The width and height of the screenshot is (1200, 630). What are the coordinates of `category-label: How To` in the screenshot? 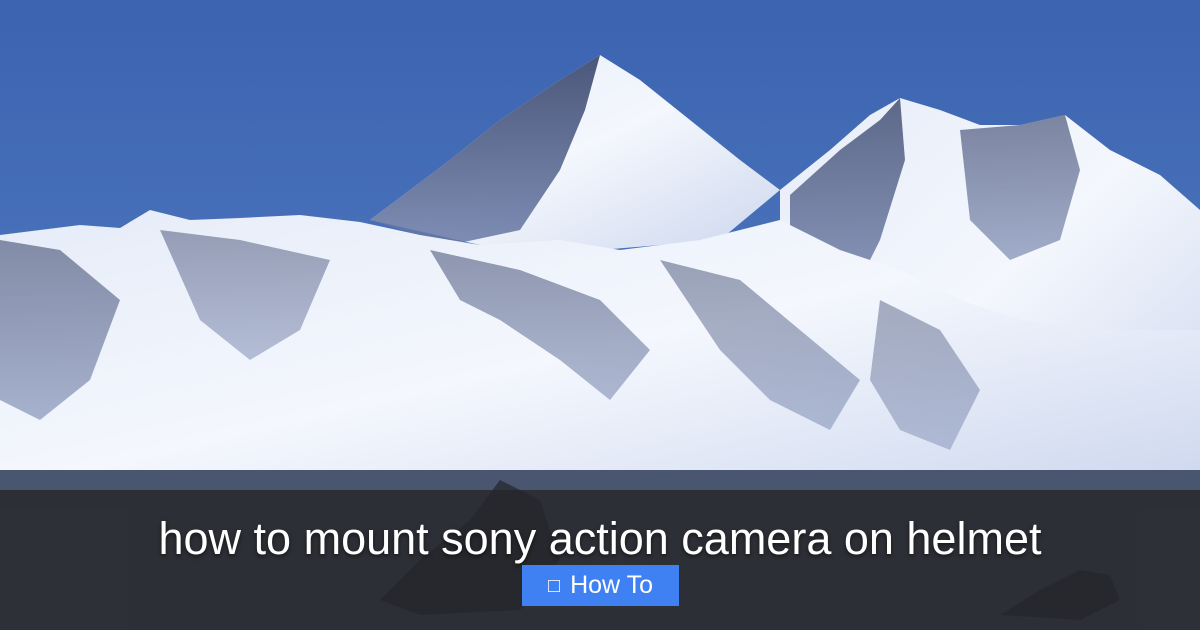 It's located at (611, 585).